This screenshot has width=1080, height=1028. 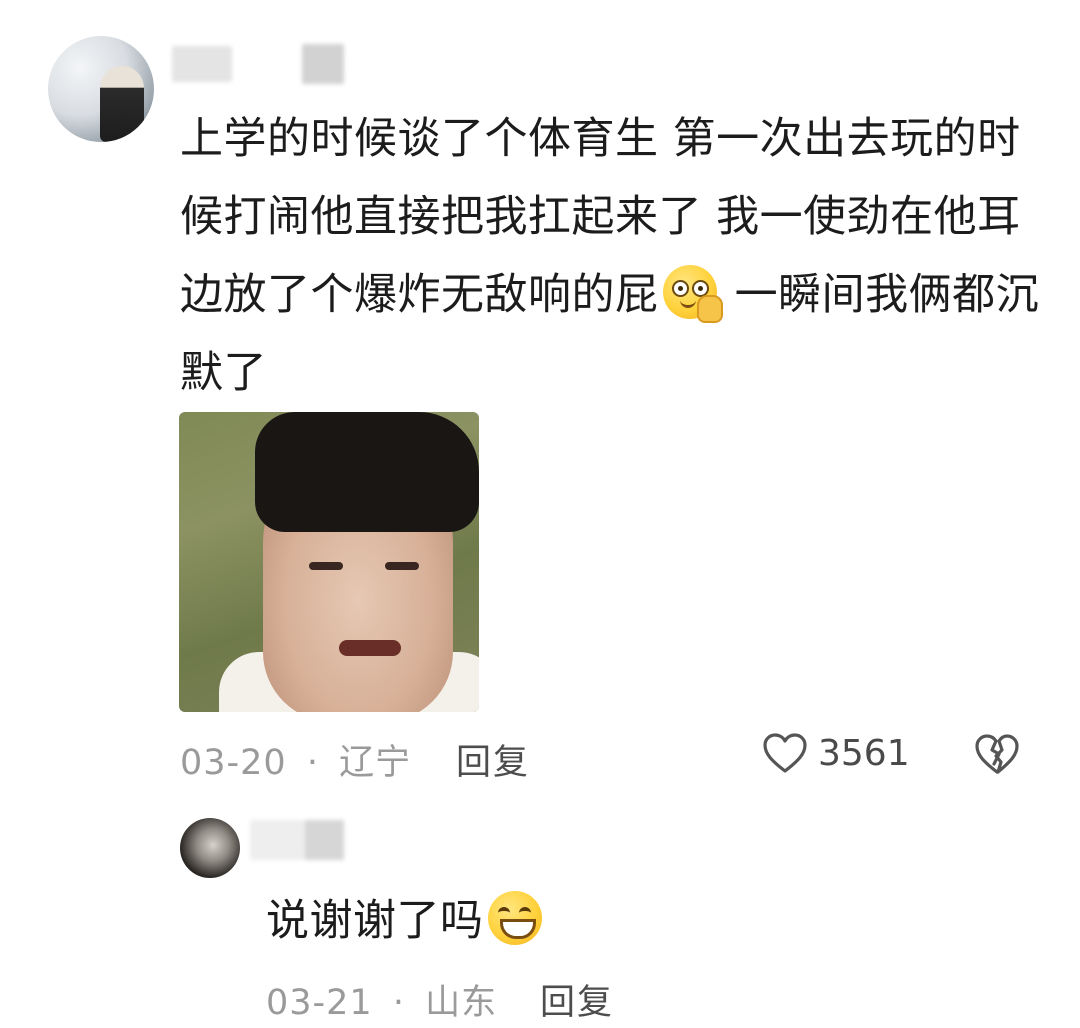 I want to click on reply-username-redacted-part, so click(x=324, y=840).